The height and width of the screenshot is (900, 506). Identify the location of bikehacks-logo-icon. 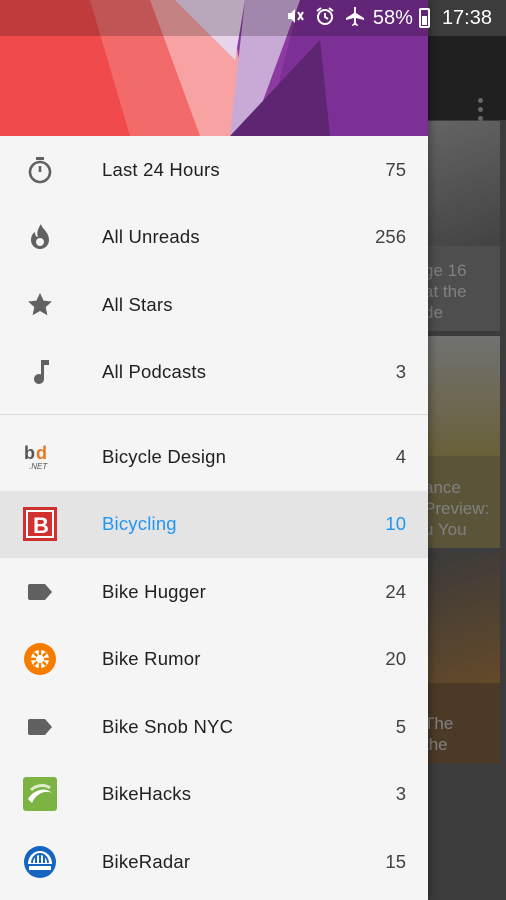
(40, 794).